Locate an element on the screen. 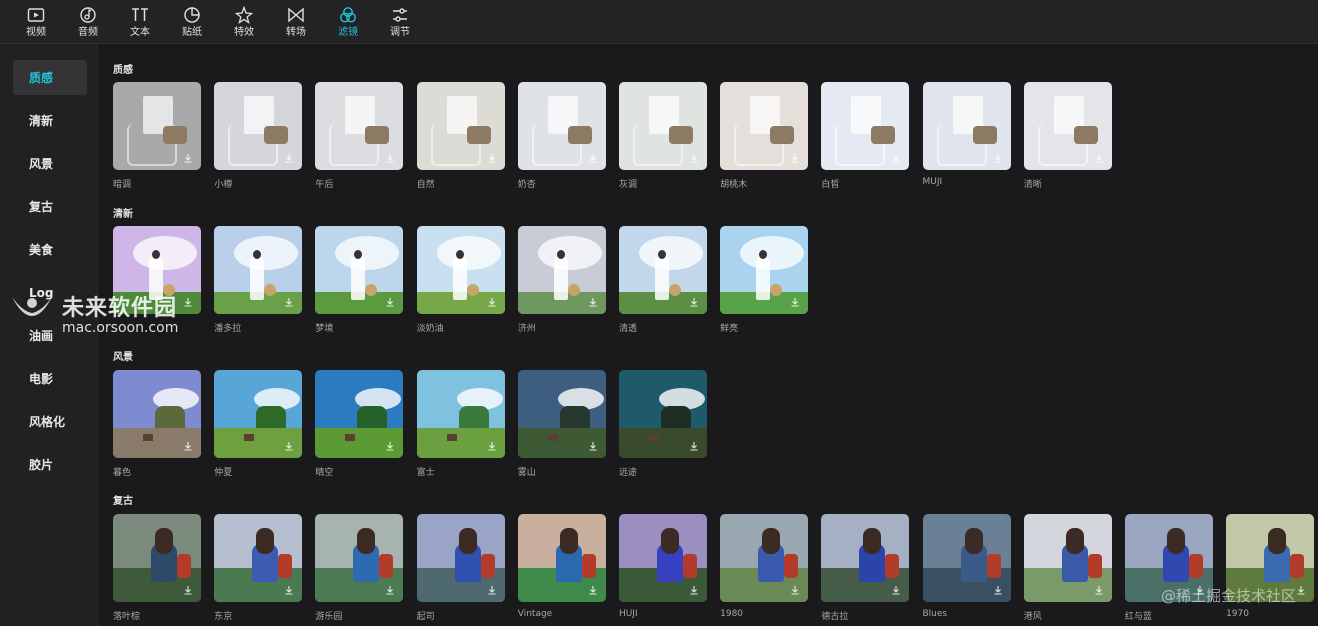 This screenshot has height=626, width=1318. sidebar-item-film: 胶片 is located at coordinates (50, 464).